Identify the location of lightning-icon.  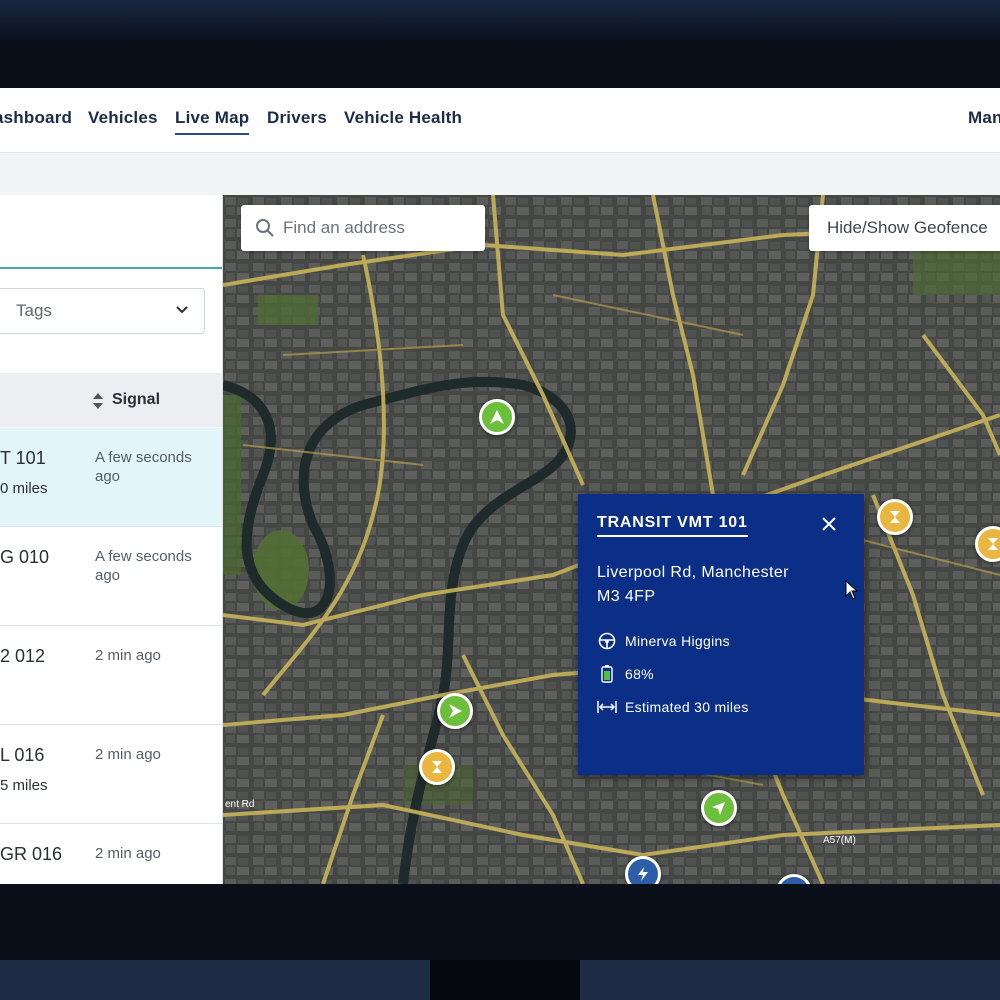
(643, 874).